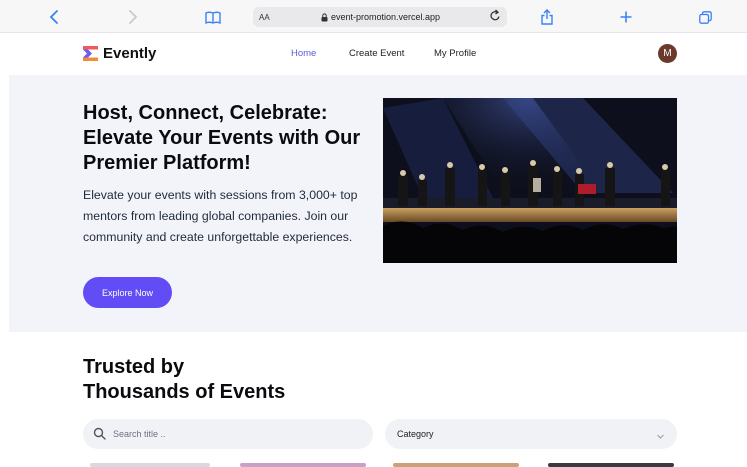 The height and width of the screenshot is (467, 747). I want to click on search-icon, so click(99, 436).